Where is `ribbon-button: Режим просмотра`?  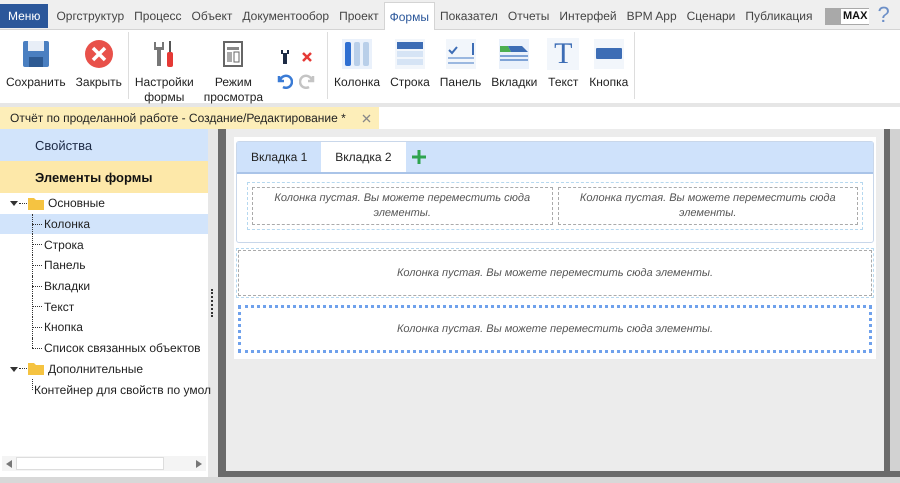 ribbon-button: Режим просмотра is located at coordinates (234, 71).